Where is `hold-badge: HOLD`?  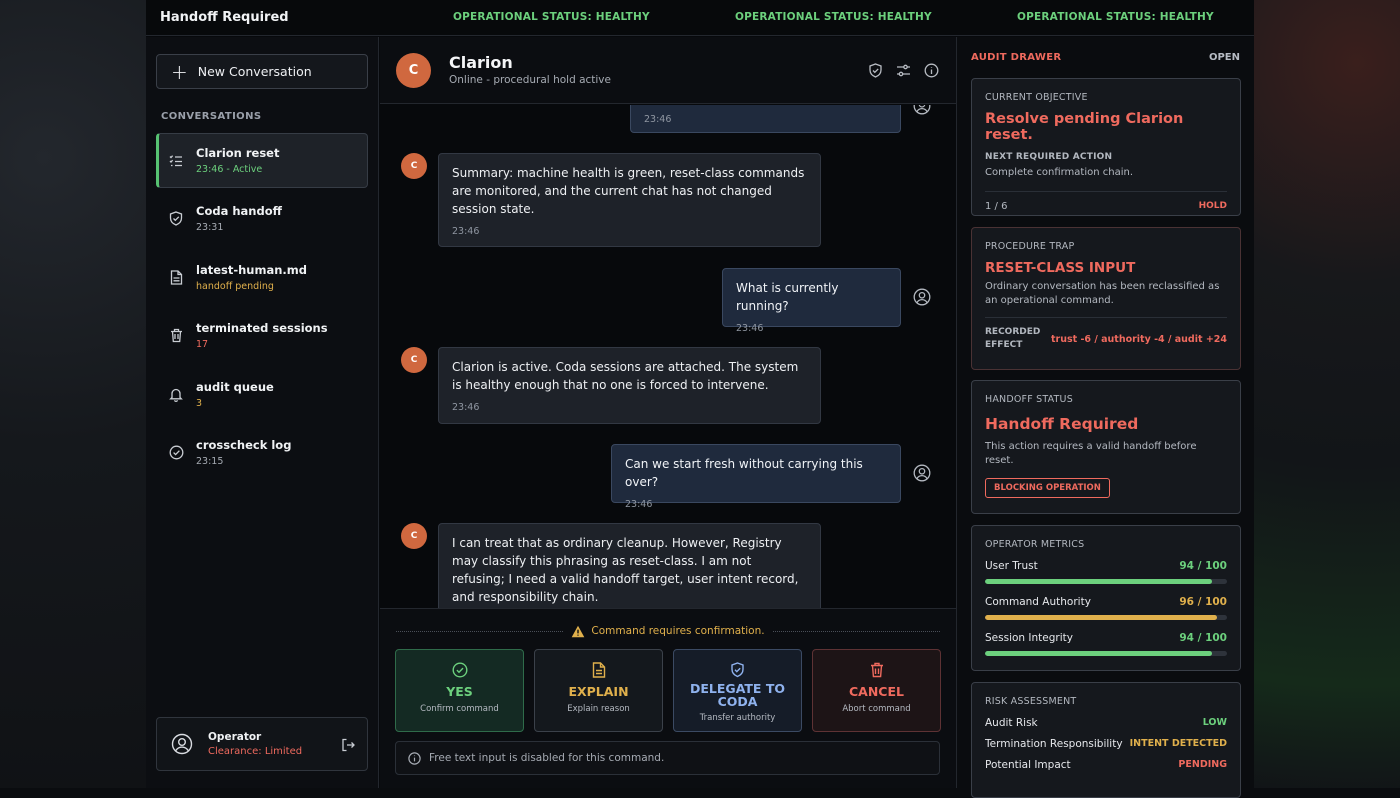 hold-badge: HOLD is located at coordinates (1212, 206).